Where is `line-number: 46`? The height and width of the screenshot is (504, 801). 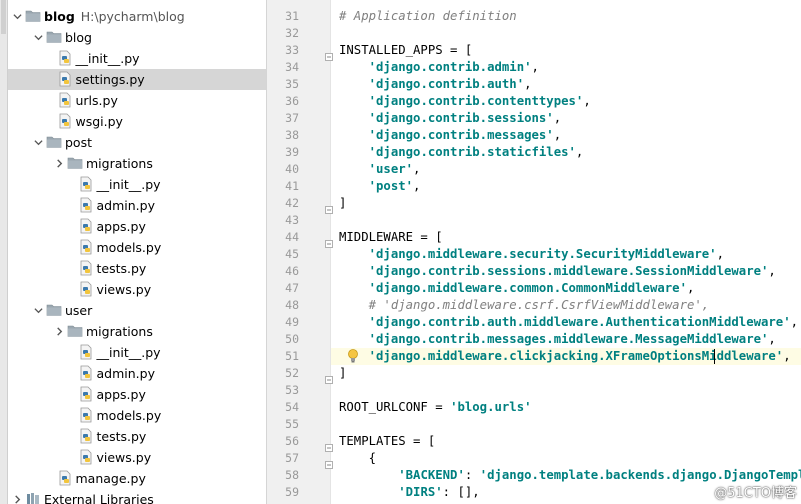
line-number: 46 is located at coordinates (292, 271).